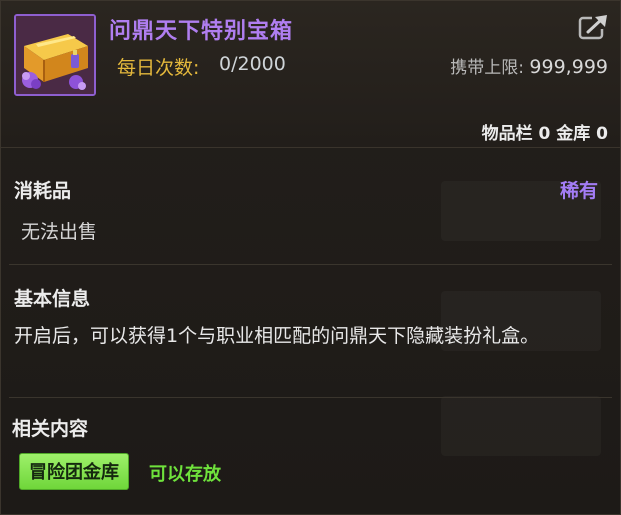 This screenshot has width=621, height=515. Describe the element at coordinates (55, 55) in the screenshot. I see `treasure-chest-icon` at that location.